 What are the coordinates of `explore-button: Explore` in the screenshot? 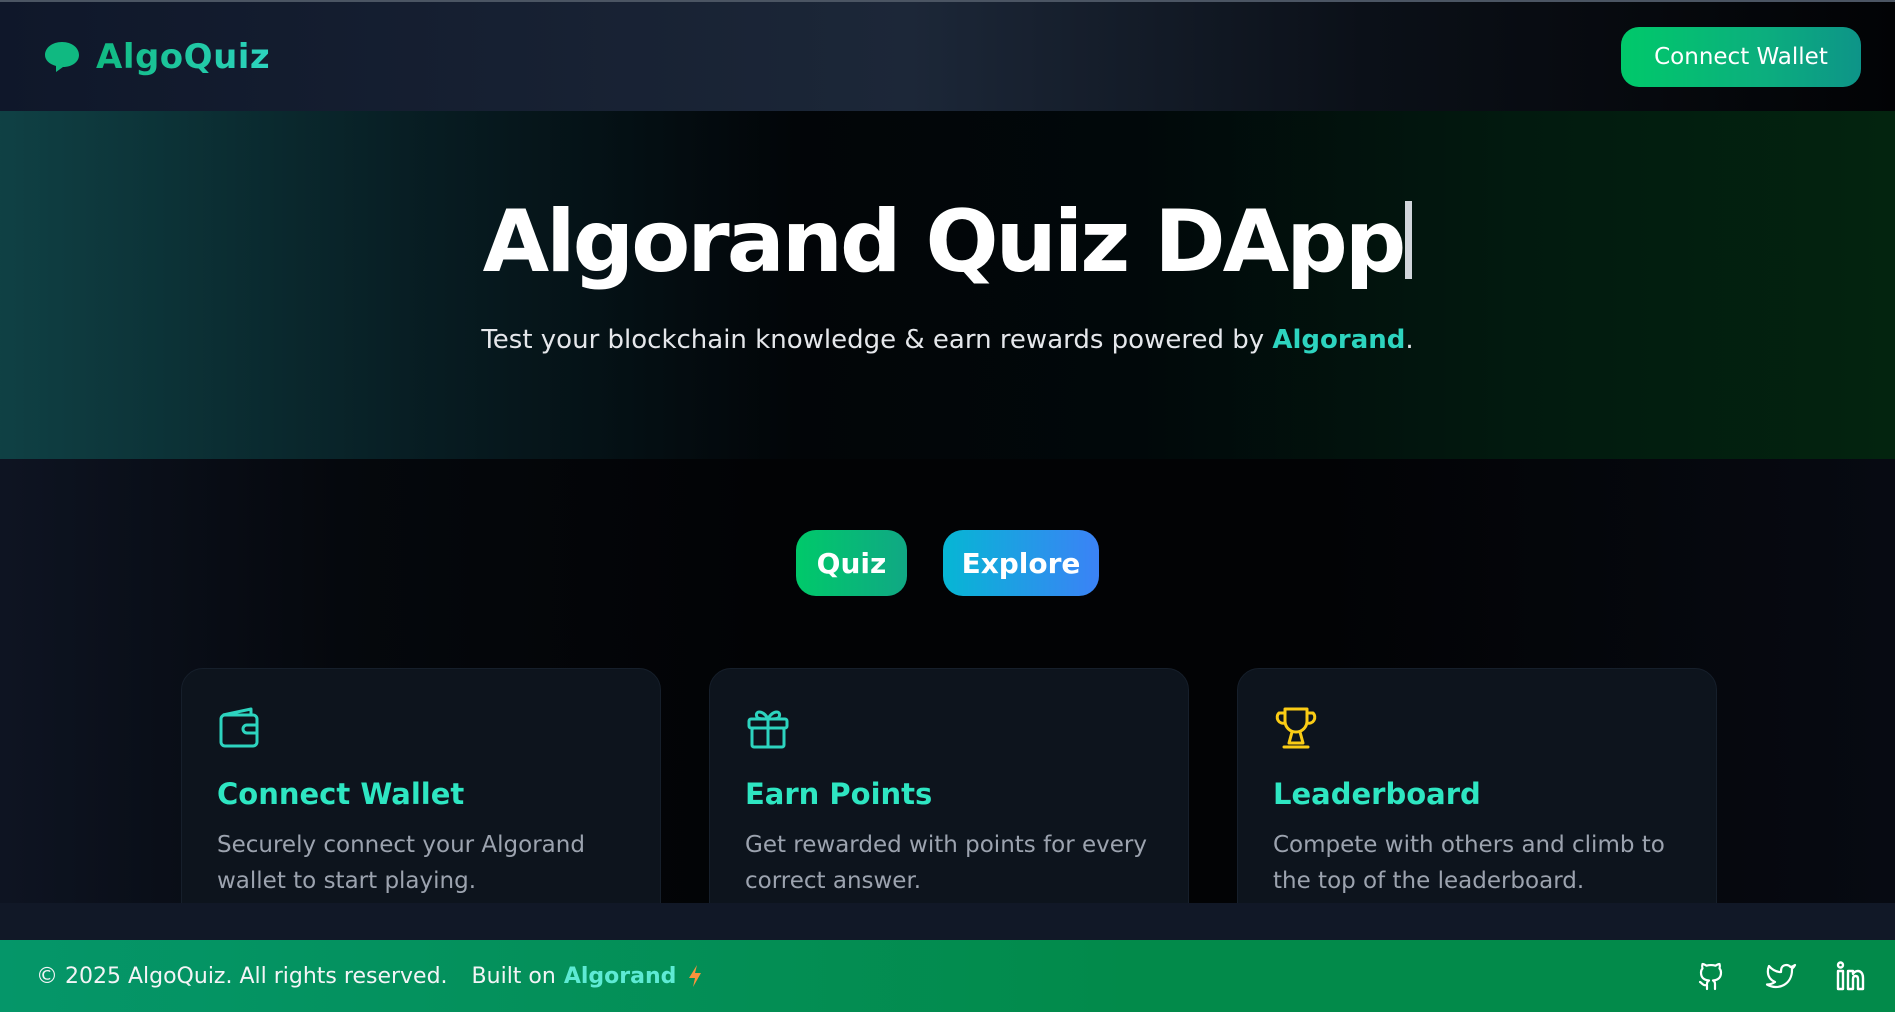 It's located at (1021, 563).